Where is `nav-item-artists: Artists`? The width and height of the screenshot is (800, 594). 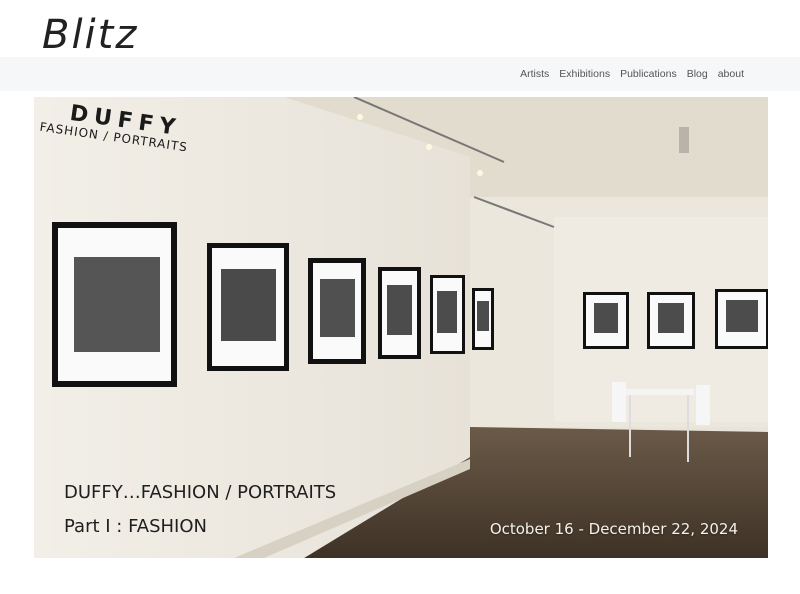 nav-item-artists: Artists is located at coordinates (534, 74).